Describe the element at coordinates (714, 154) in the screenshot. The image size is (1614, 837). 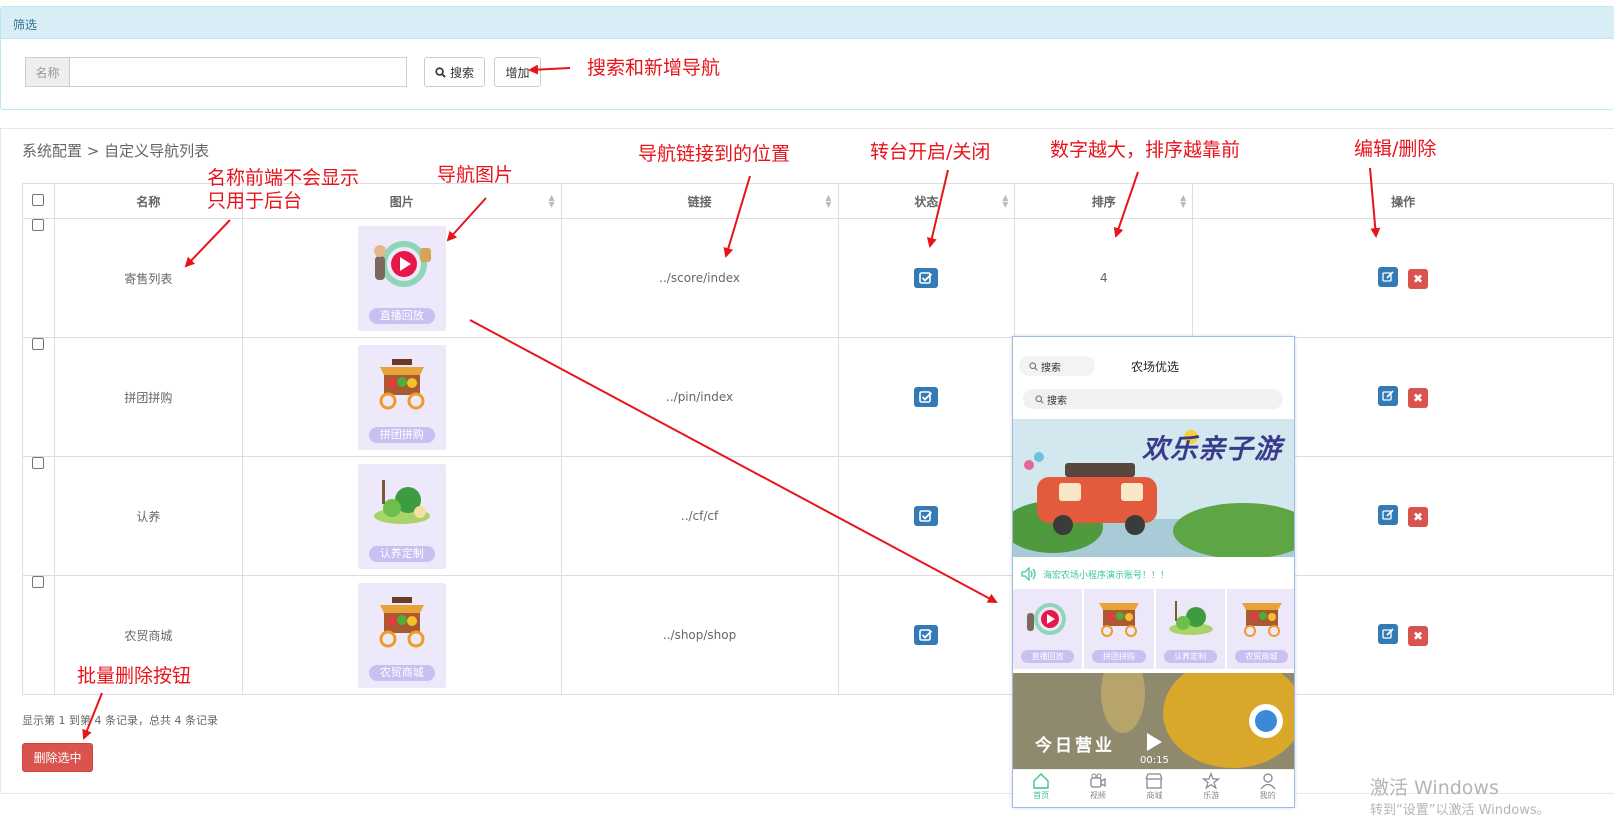
I see `annotation-link-position: 导航链接到的位置` at that location.